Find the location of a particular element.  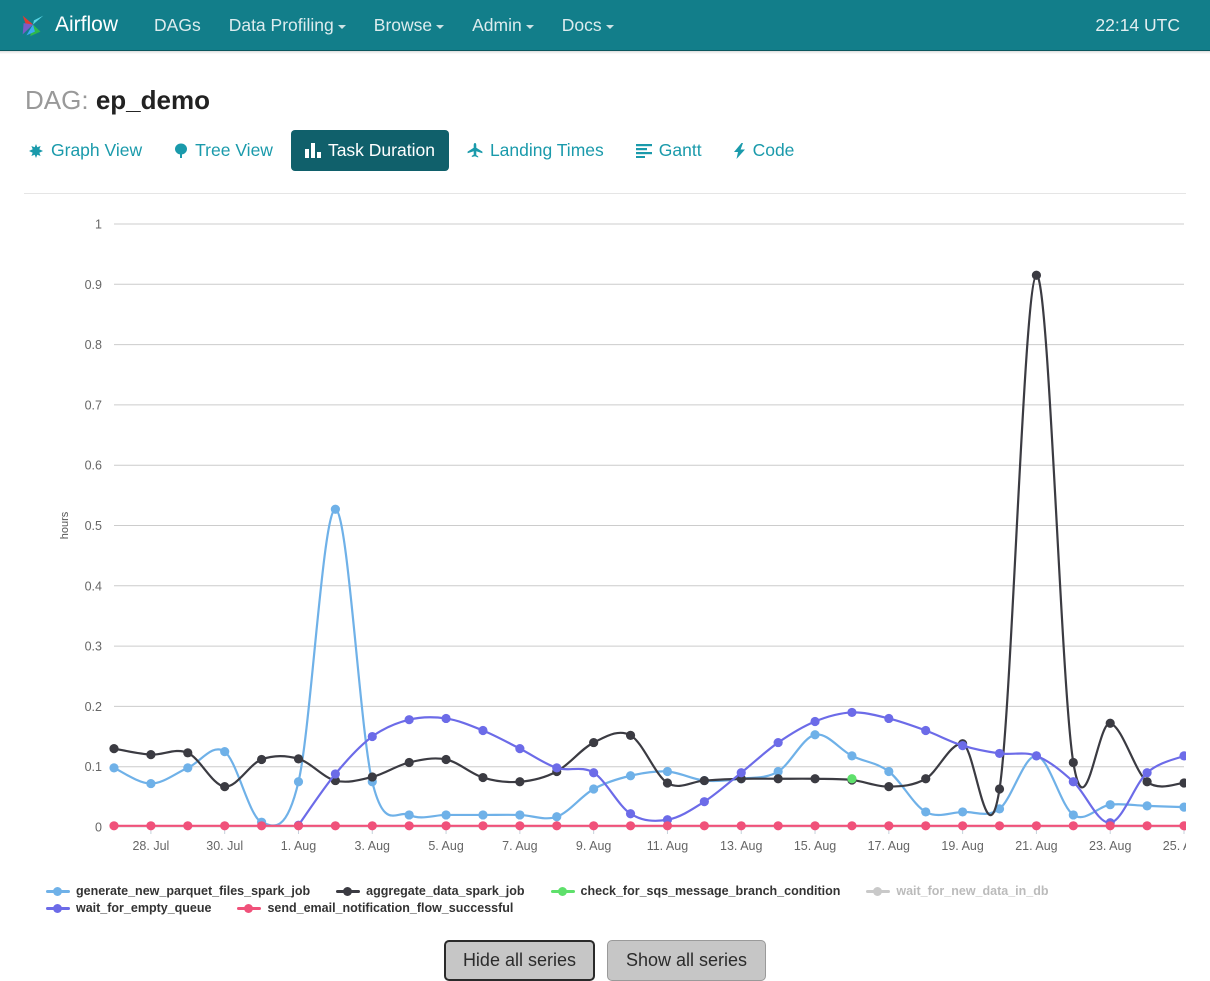

nav-item-docs: Docs is located at coordinates (588, 25).